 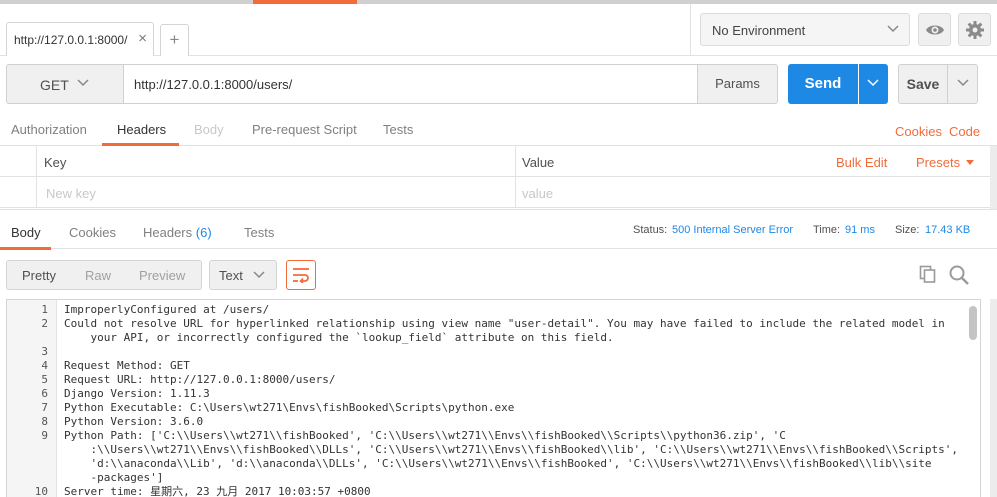 What do you see at coordinates (39, 275) in the screenshot?
I see `pretty-button: Pretty` at bounding box center [39, 275].